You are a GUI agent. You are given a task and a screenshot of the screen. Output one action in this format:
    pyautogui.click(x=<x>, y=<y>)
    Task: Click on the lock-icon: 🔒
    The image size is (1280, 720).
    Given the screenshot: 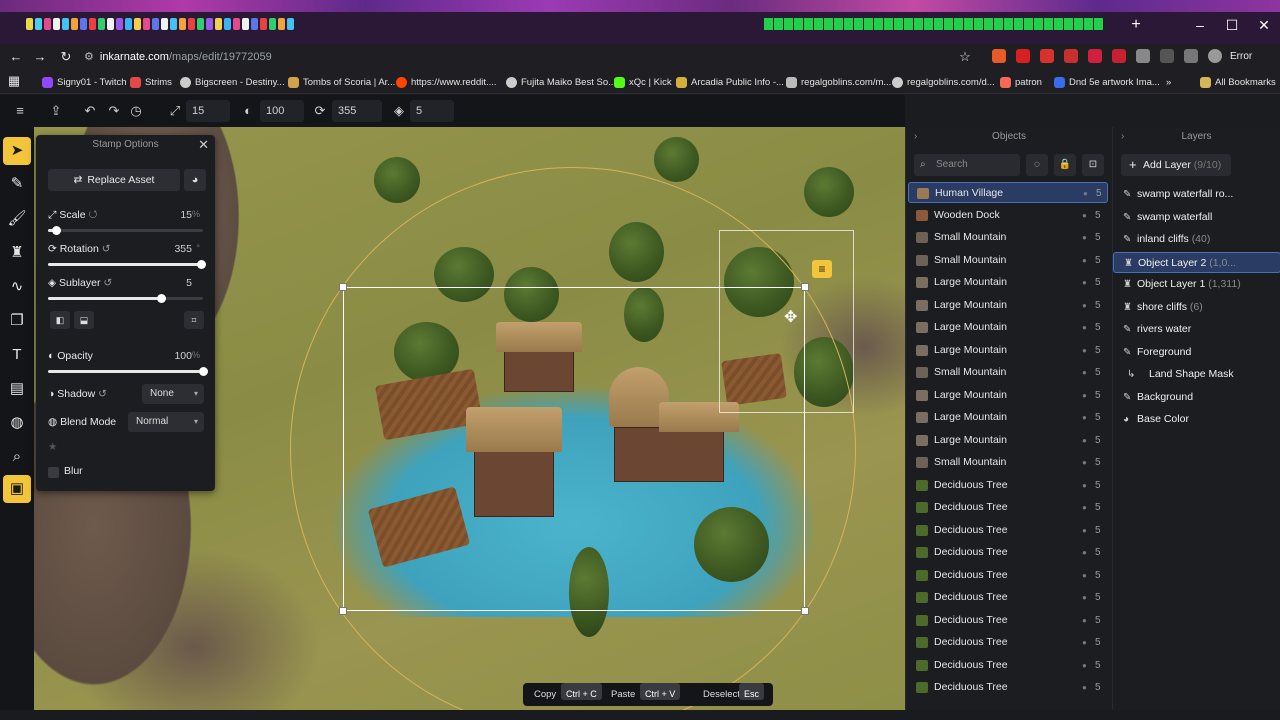 What is the action you would take?
    pyautogui.click(x=1065, y=165)
    